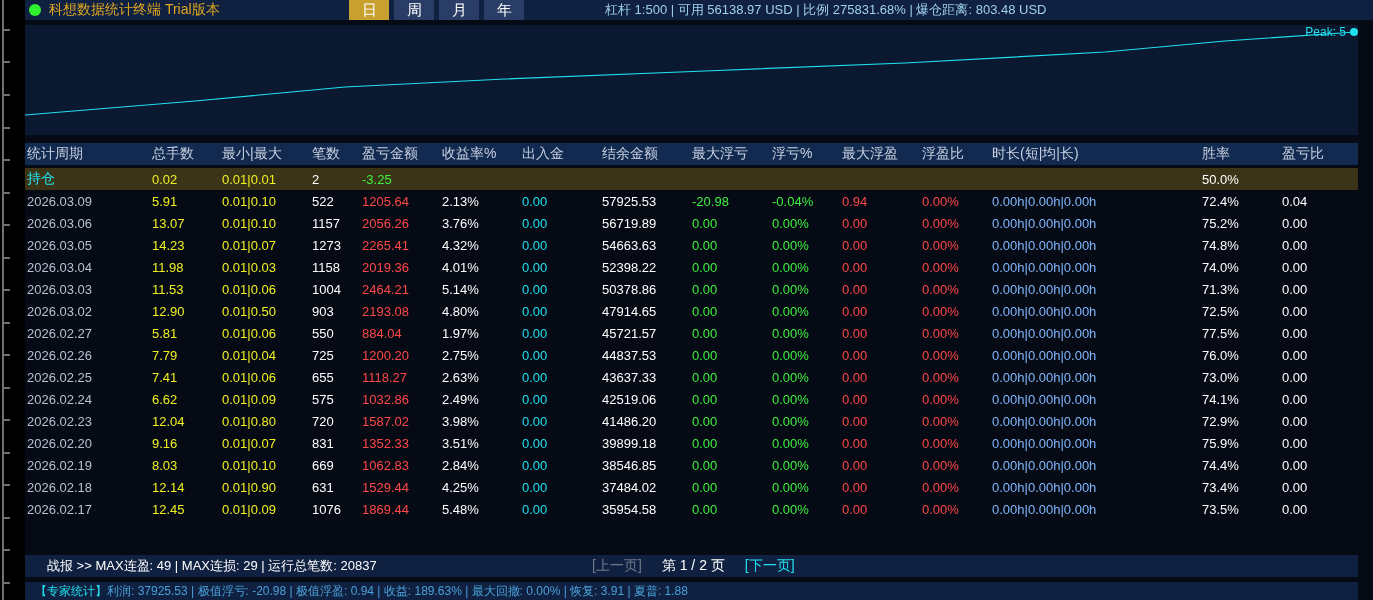 The height and width of the screenshot is (600, 1373). Describe the element at coordinates (543, 154) in the screenshot. I see `column-header: 出入金` at that location.